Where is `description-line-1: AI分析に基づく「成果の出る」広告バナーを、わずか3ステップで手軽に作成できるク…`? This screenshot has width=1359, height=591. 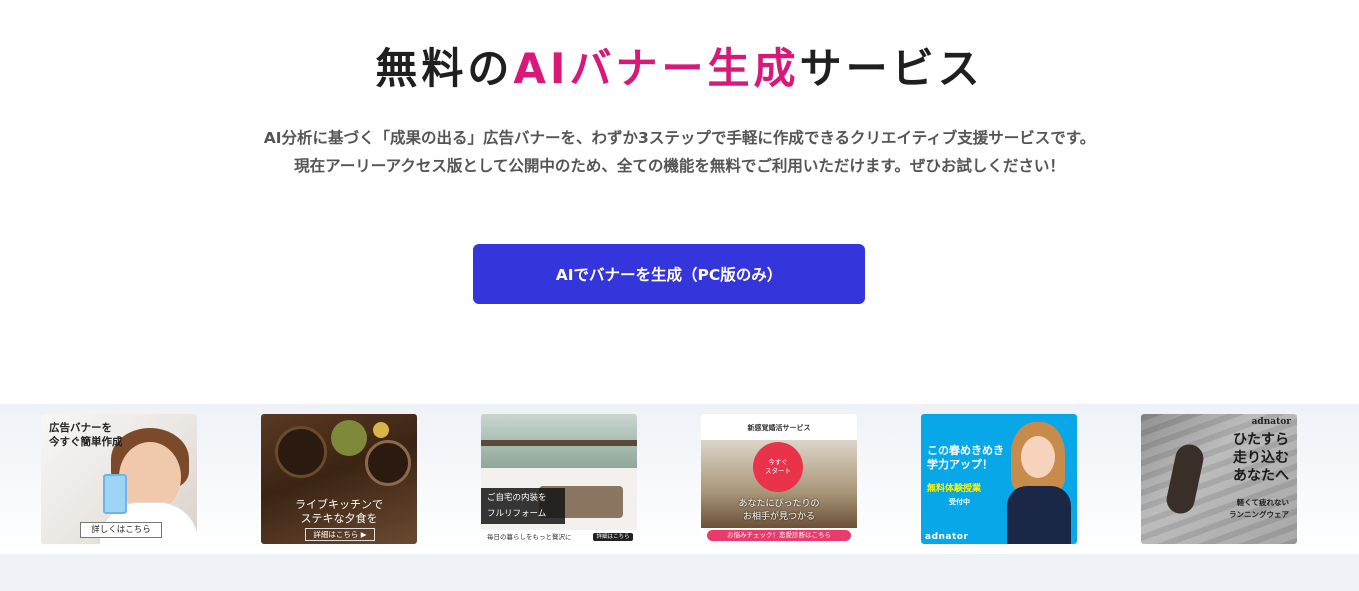
description-line-1: AI分析に基づく「成果の出る」広告バナーを、わずか3ステップで手軽に作成できるク… is located at coordinates (679, 138).